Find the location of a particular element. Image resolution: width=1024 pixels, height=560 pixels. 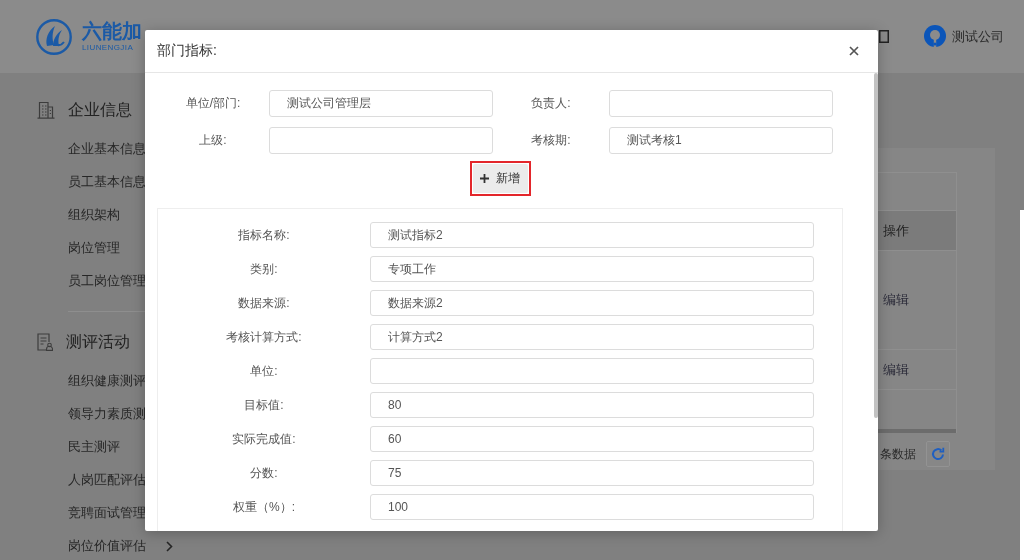

field-label: 指标名称: is located at coordinates (264, 235).